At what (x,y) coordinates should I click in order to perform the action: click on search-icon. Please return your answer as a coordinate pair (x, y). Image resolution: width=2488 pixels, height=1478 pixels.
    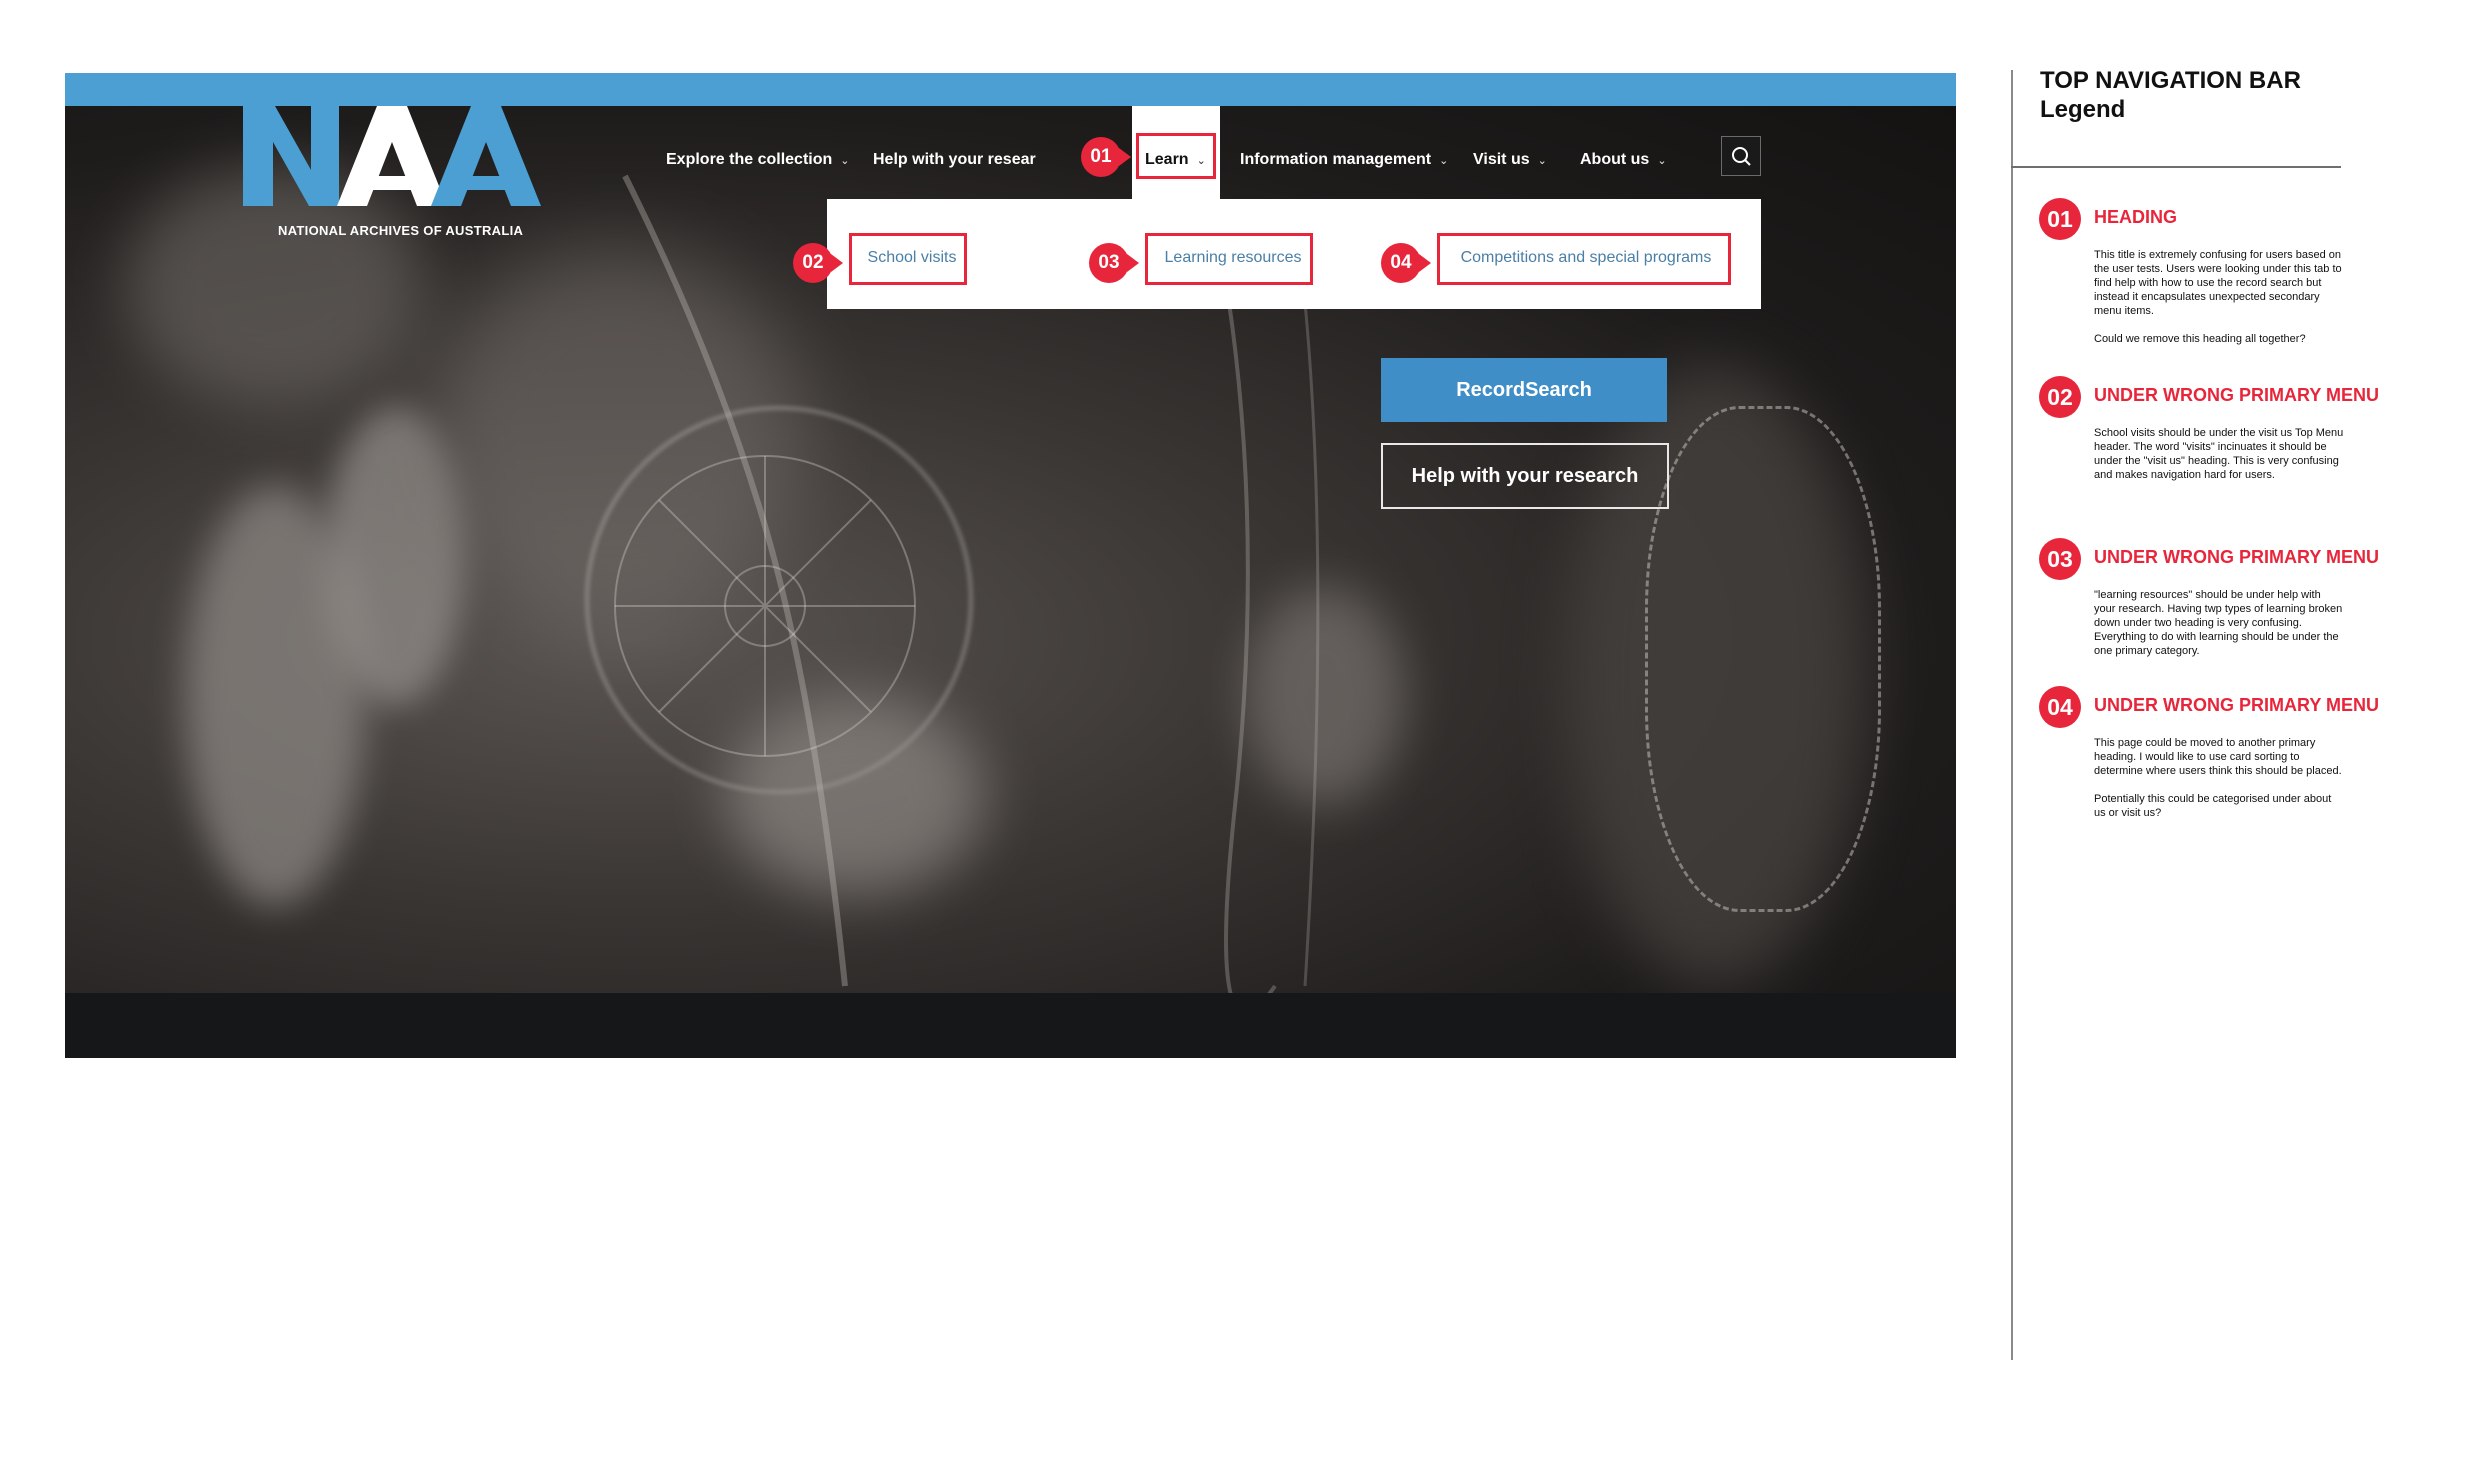
    Looking at the image, I should click on (1741, 156).